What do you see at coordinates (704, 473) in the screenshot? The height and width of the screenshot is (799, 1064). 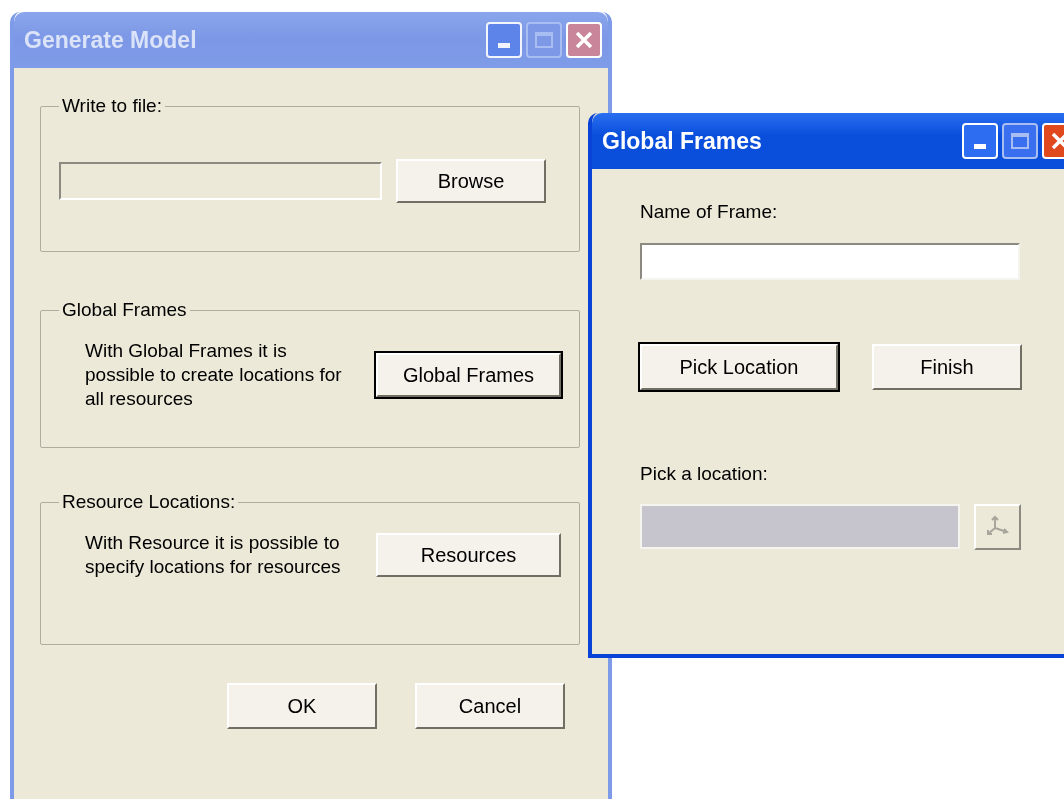 I see `field-label: Pick a location:` at bounding box center [704, 473].